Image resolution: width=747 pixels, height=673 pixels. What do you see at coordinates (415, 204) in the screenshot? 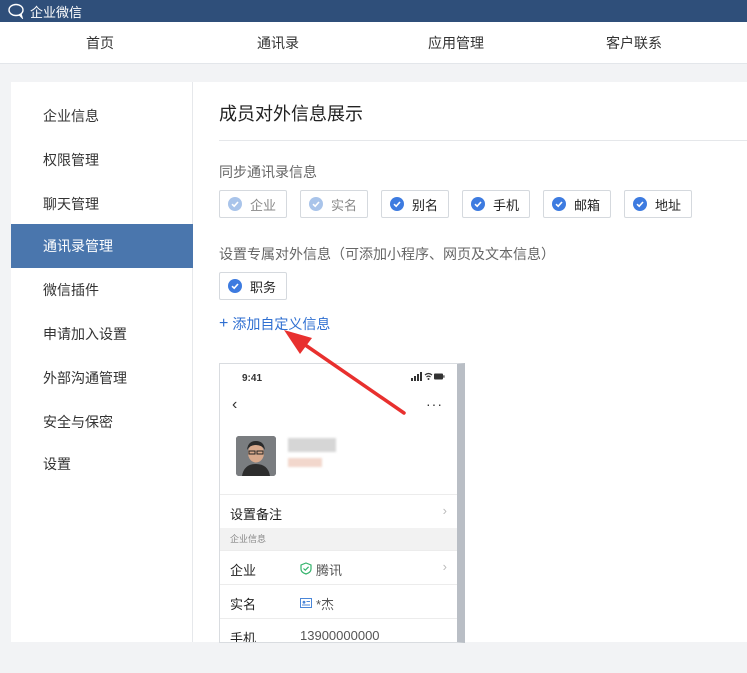
I see `chip-alias: 别名` at bounding box center [415, 204].